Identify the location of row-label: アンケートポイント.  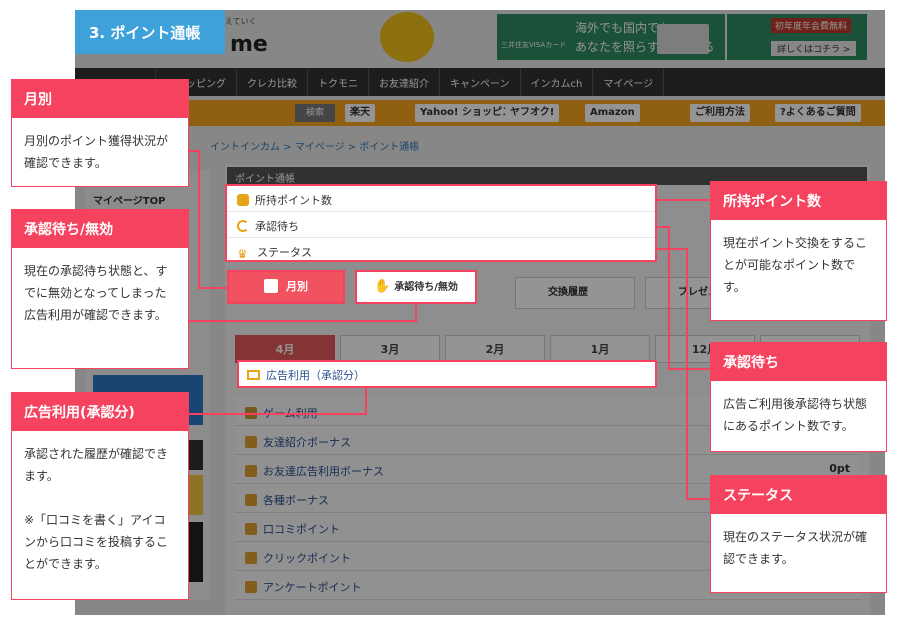
(312, 587).